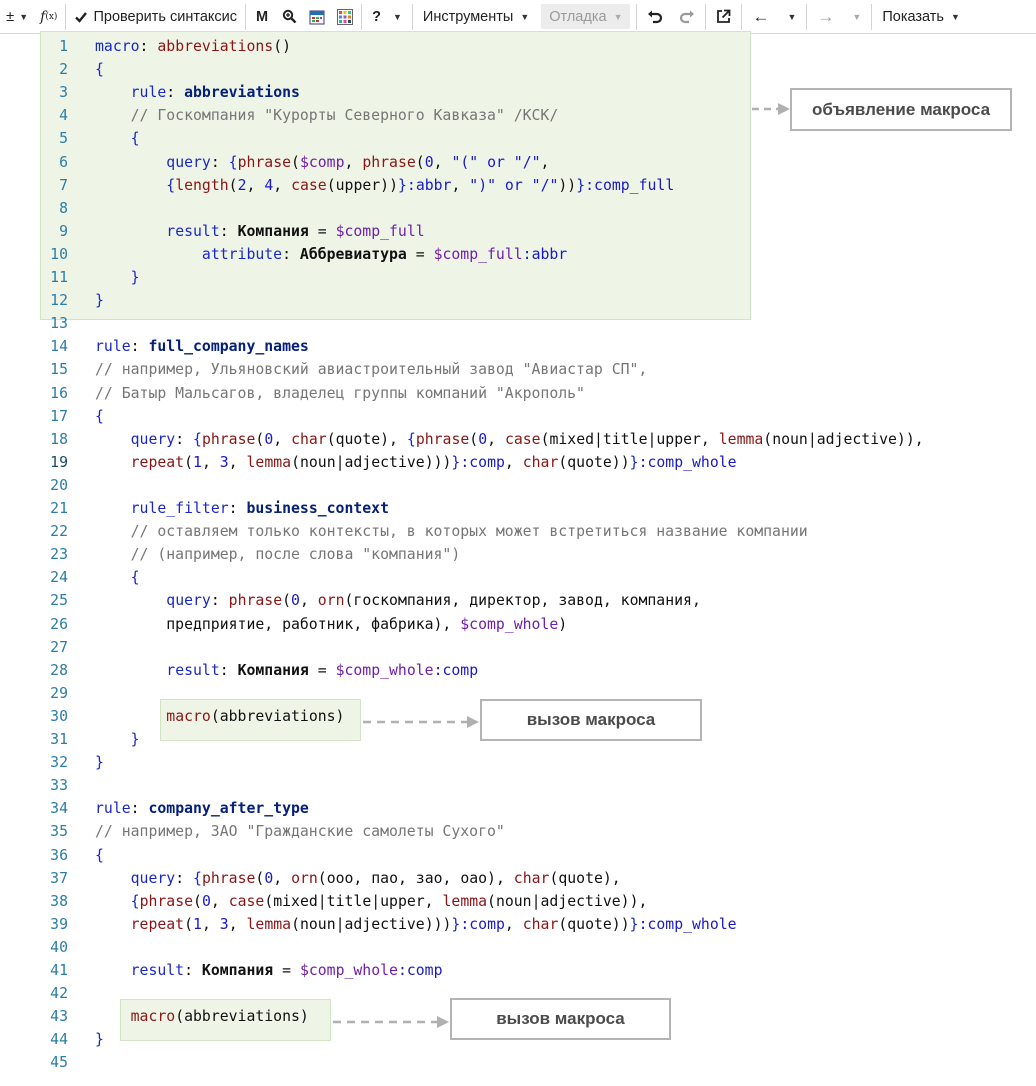 The width and height of the screenshot is (1036, 1086). What do you see at coordinates (52, 69) in the screenshot?
I see `code-line: 2{` at bounding box center [52, 69].